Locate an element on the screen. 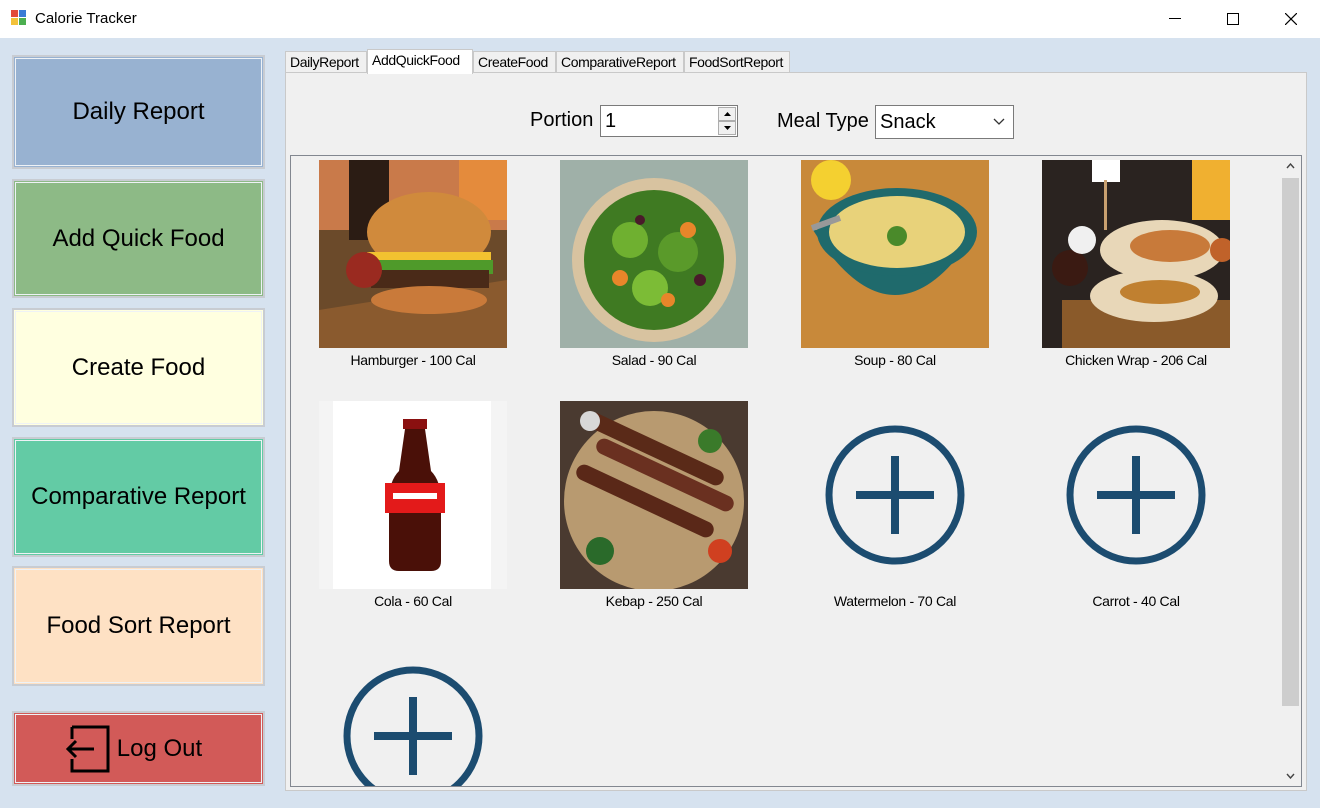 The height and width of the screenshot is (808, 1320). comparative-report-button: Comparative Report is located at coordinates (138, 497).